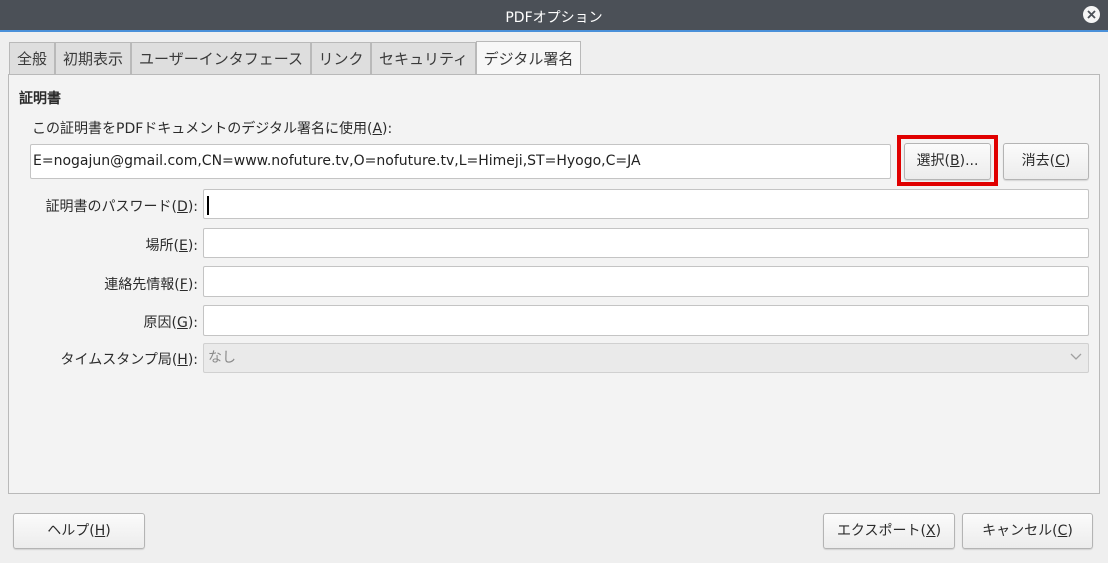  I want to click on reason-field, so click(646, 320).